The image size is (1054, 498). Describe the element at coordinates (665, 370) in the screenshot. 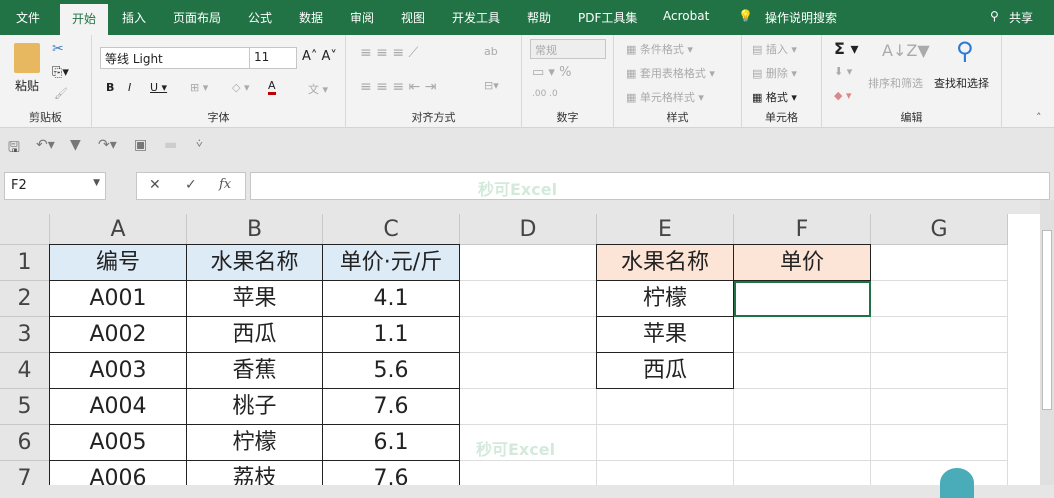

I see `cell-e4: 西瓜` at that location.